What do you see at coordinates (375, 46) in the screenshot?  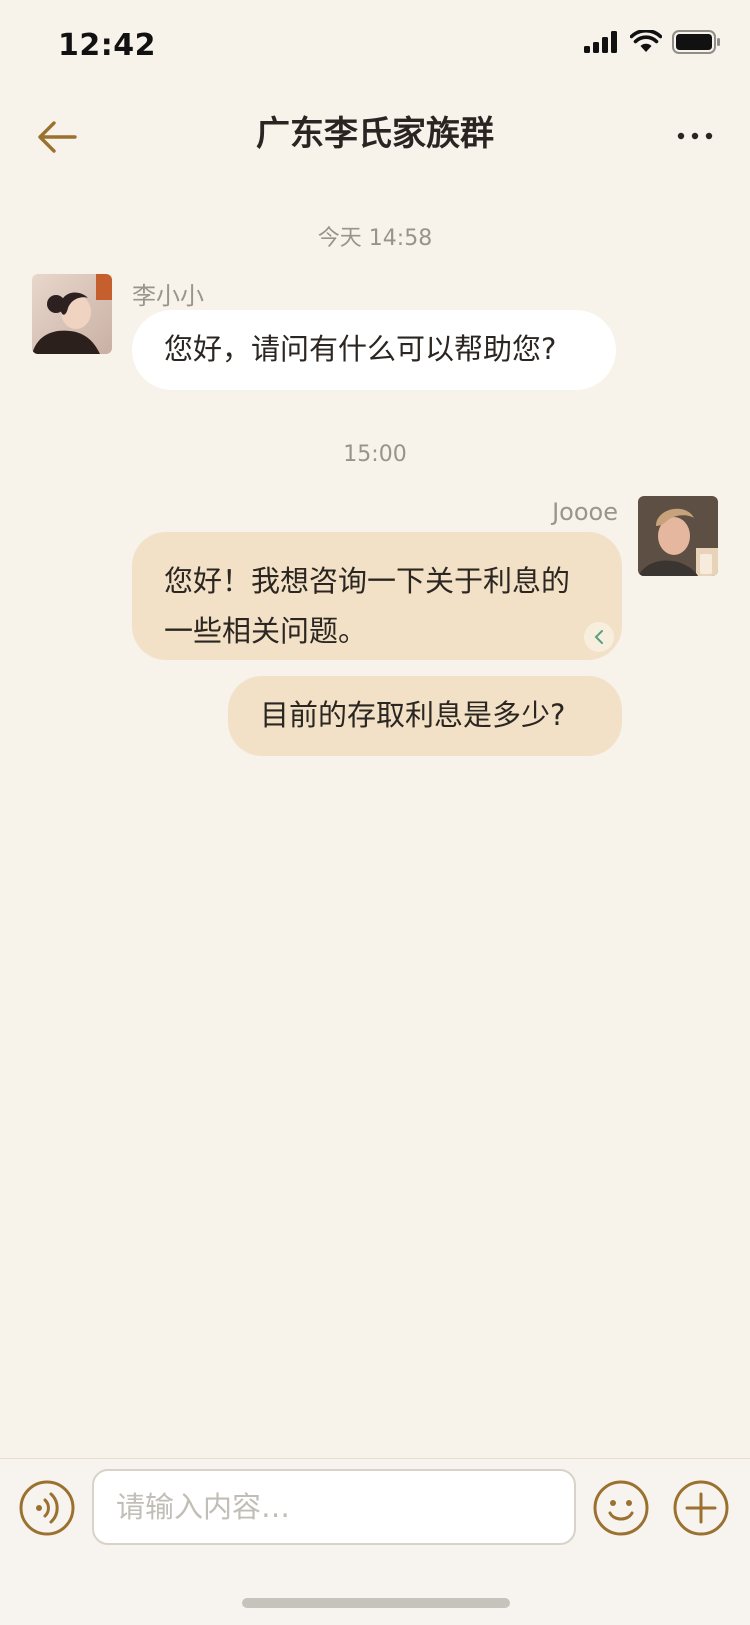 I see `status-bar: 12:42` at bounding box center [375, 46].